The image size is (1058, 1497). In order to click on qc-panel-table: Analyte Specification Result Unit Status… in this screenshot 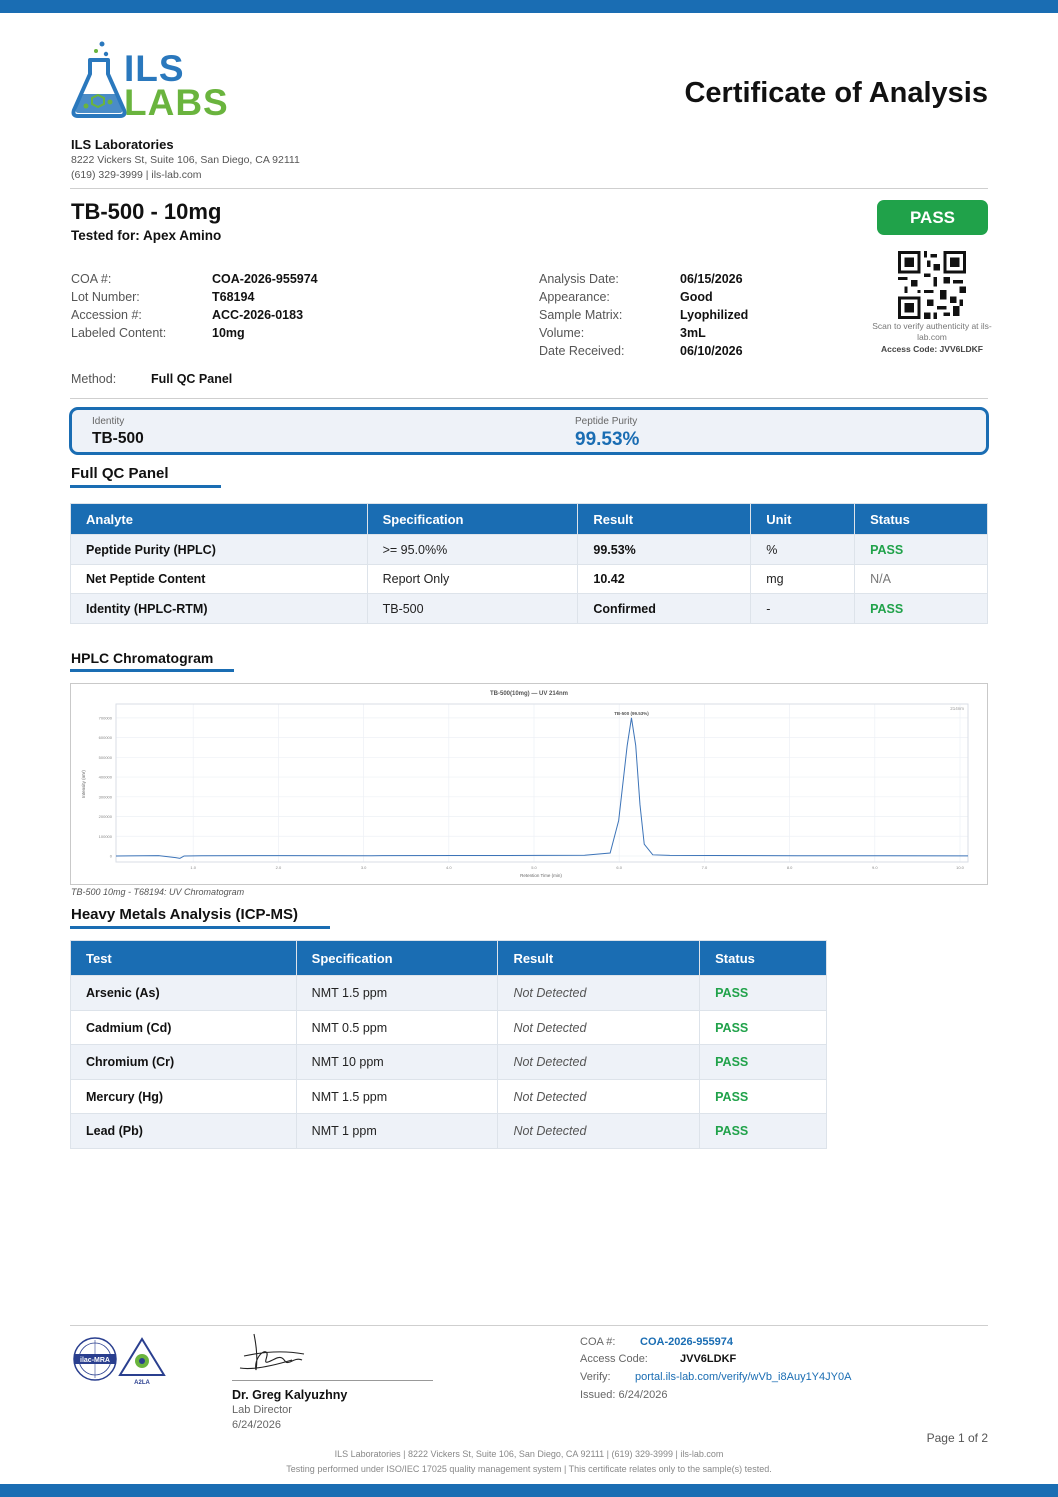, I will do `click(529, 563)`.